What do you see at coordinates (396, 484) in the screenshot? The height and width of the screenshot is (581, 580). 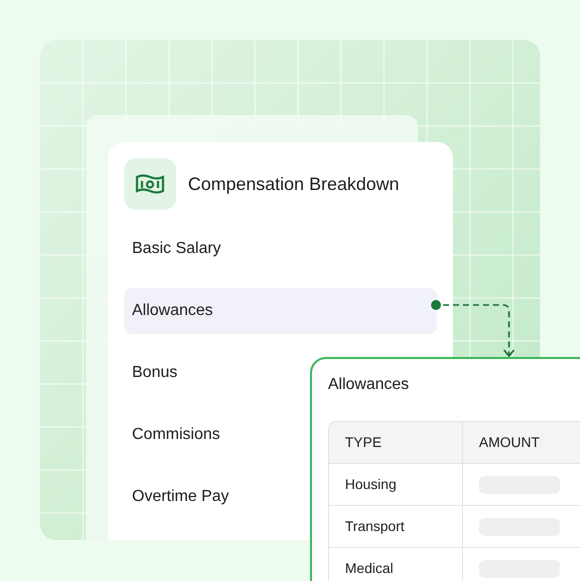 I see `table-cell: Housing` at bounding box center [396, 484].